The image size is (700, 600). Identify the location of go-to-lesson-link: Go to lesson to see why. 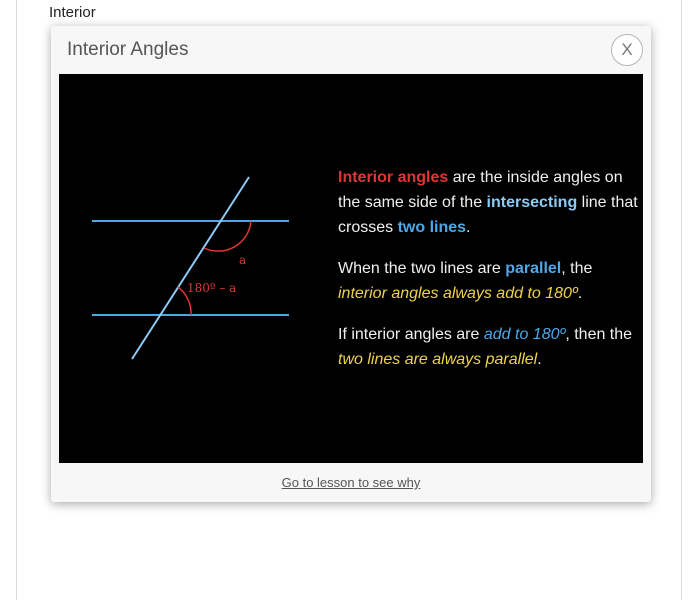
(351, 482).